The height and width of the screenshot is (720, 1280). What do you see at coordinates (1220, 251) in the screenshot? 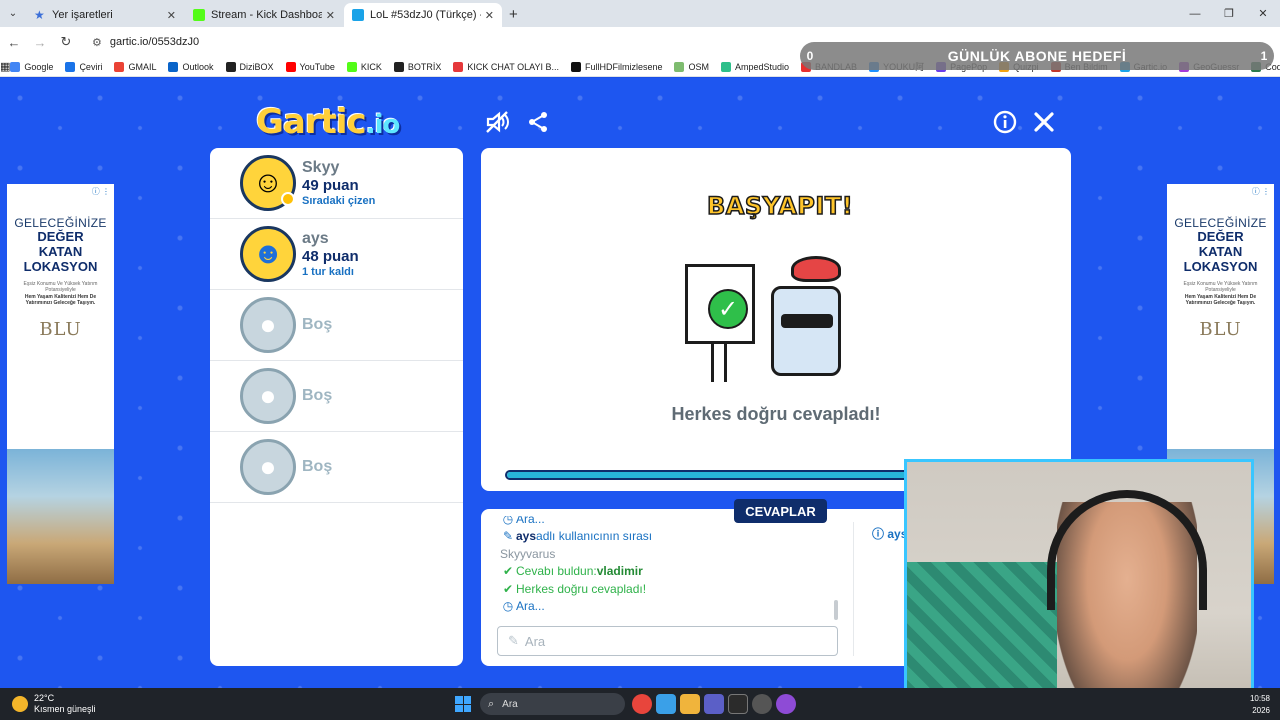
I see `ad-headline: KATAN` at bounding box center [1220, 251].